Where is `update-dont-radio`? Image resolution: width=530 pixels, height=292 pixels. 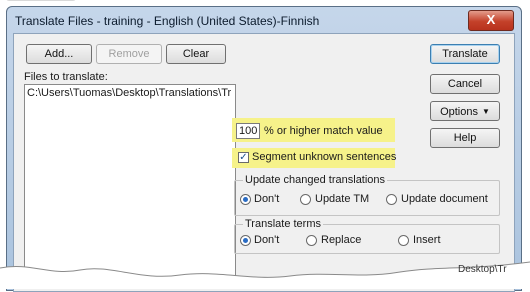
update-dont-radio is located at coordinates (245, 199).